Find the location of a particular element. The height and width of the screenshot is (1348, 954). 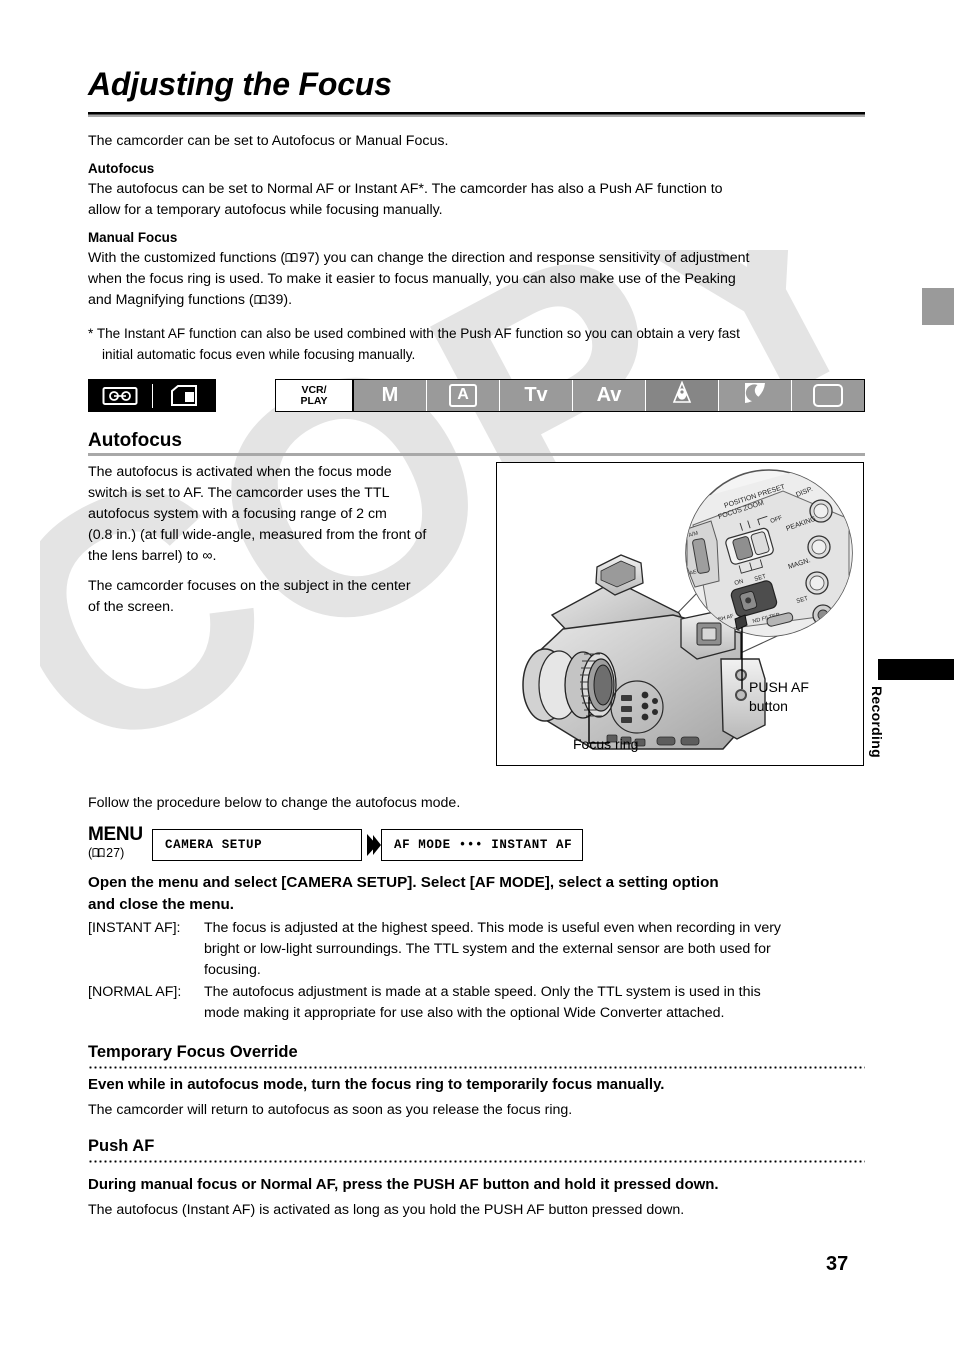

push-af-dotted-rule is located at coordinates (476, 1161).